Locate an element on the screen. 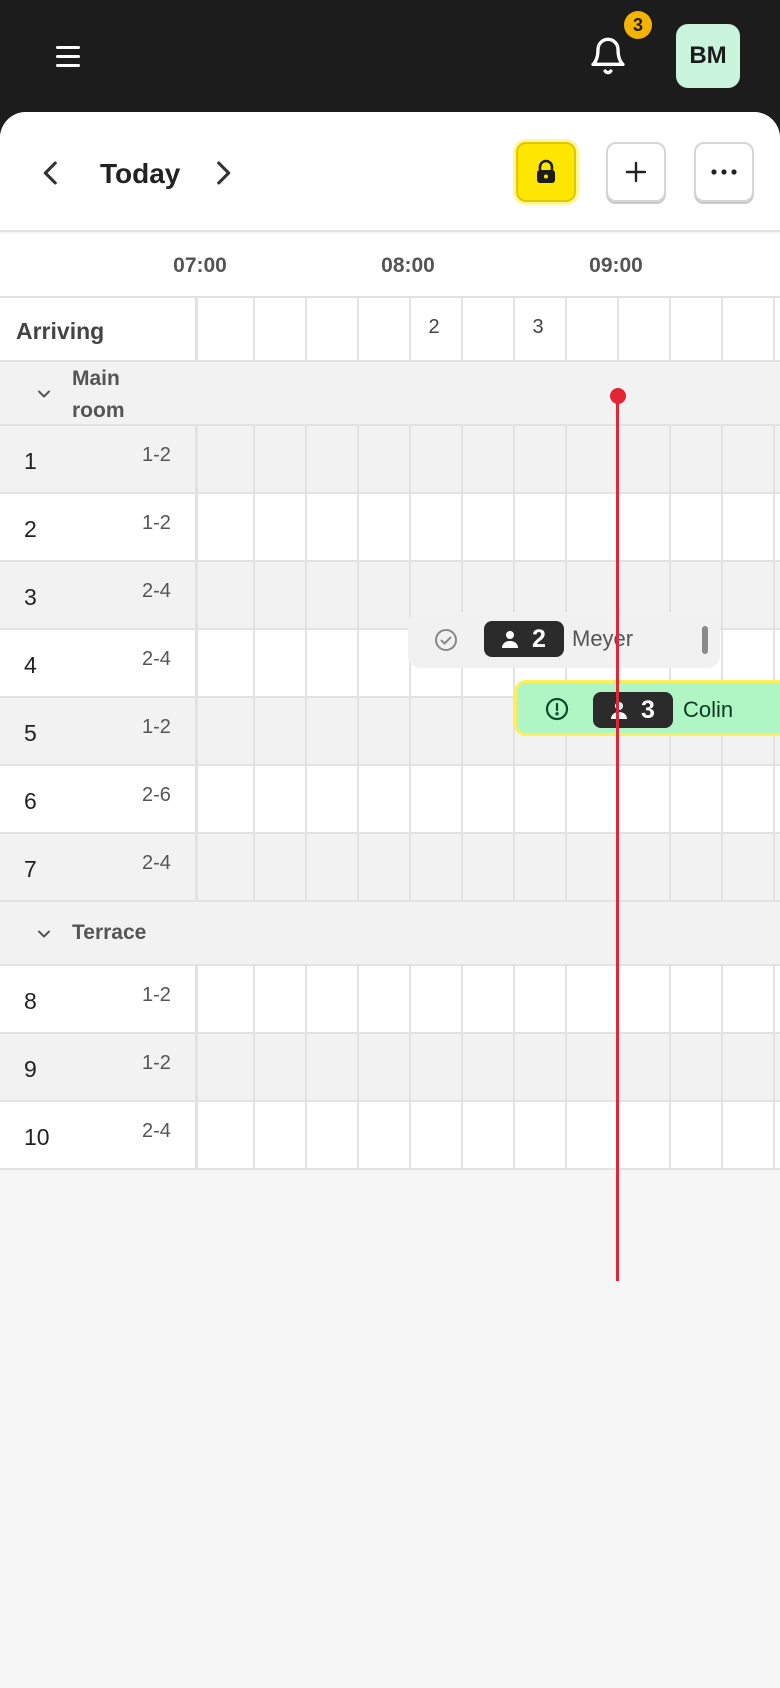  booking-meyer: 2 Meyer is located at coordinates (564, 640).